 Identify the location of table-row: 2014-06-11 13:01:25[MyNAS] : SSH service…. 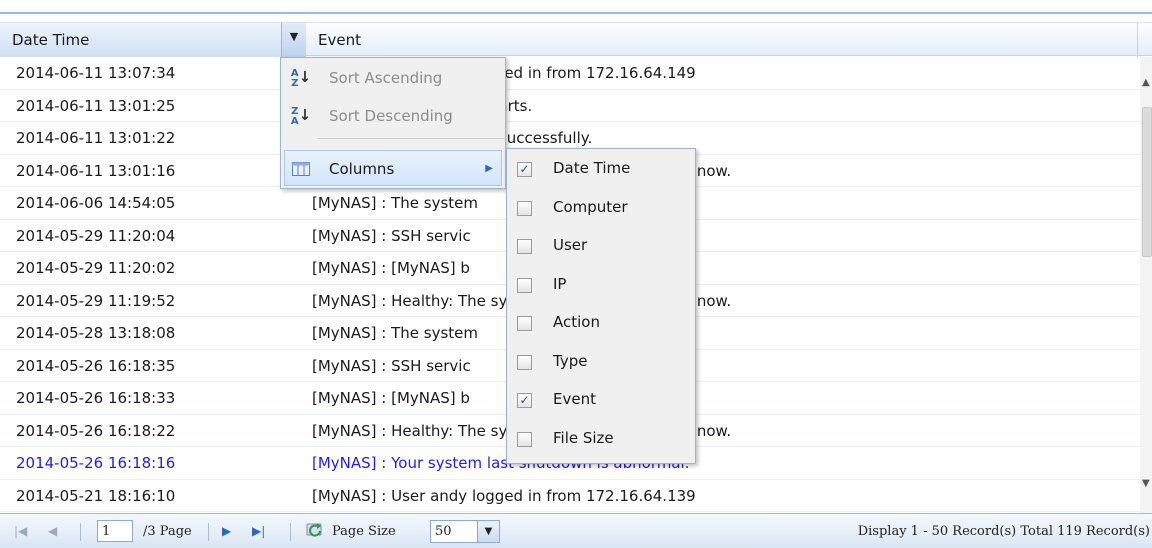
(570, 106).